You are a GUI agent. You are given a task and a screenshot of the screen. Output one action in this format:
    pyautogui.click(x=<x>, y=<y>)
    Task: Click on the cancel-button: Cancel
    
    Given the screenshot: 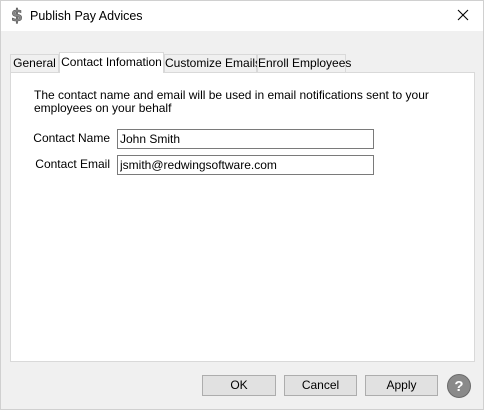 What is the action you would take?
    pyautogui.click(x=320, y=385)
    